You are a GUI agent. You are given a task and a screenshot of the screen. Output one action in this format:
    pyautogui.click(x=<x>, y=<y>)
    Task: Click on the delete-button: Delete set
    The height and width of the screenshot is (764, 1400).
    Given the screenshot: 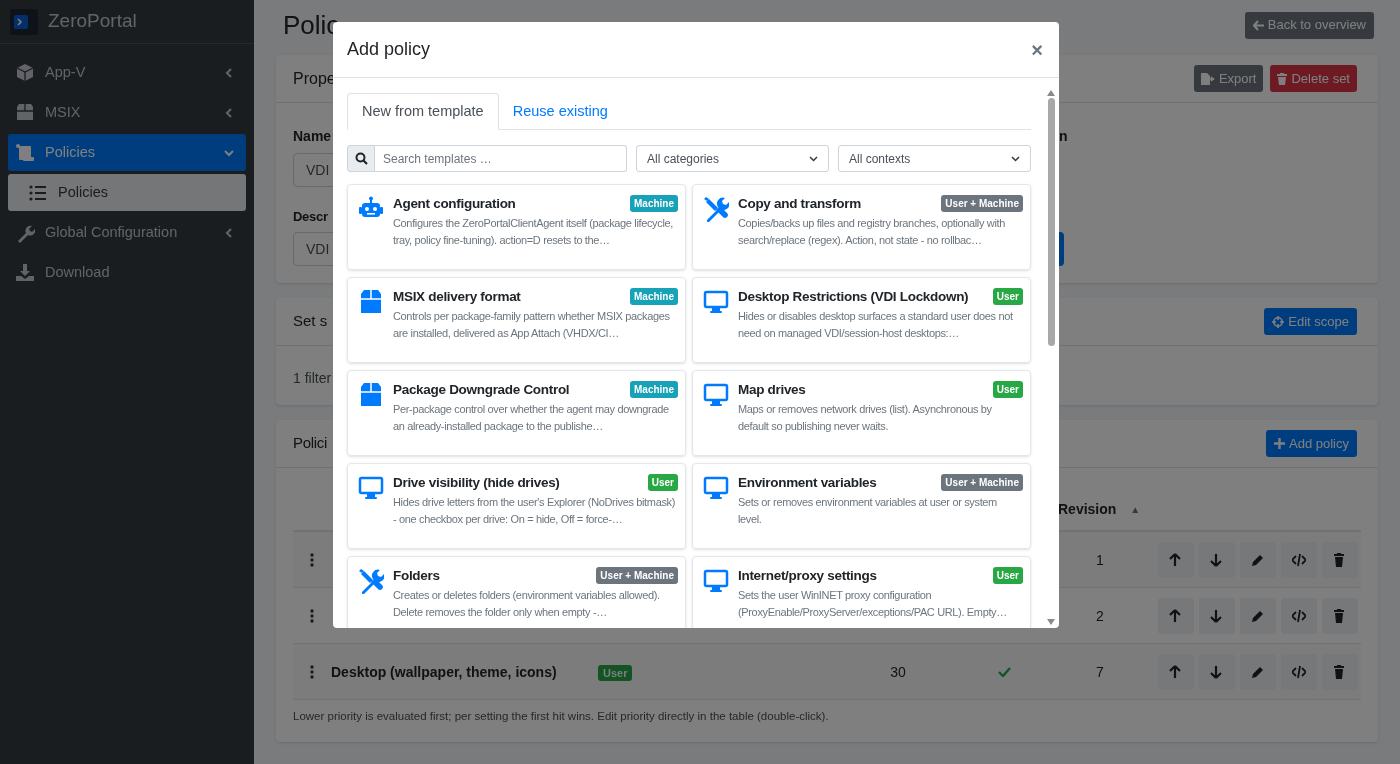 What is the action you would take?
    pyautogui.click(x=1313, y=78)
    